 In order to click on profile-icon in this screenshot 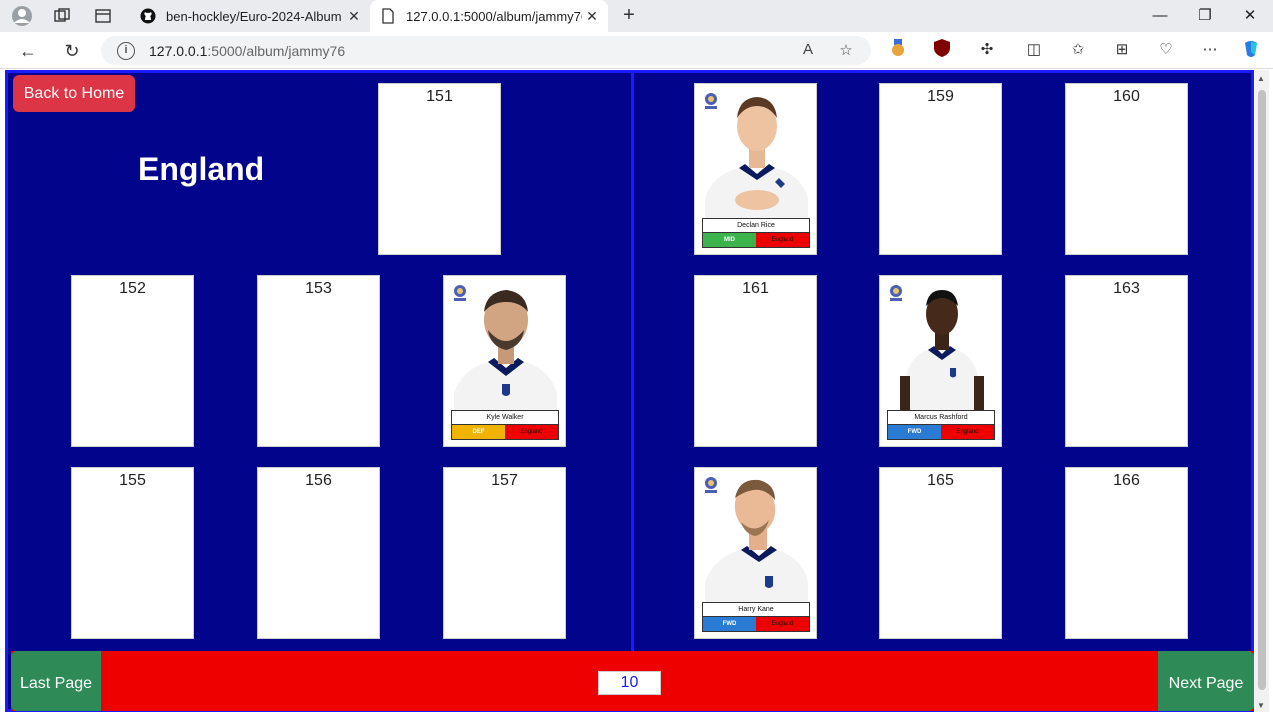, I will do `click(22, 16)`.